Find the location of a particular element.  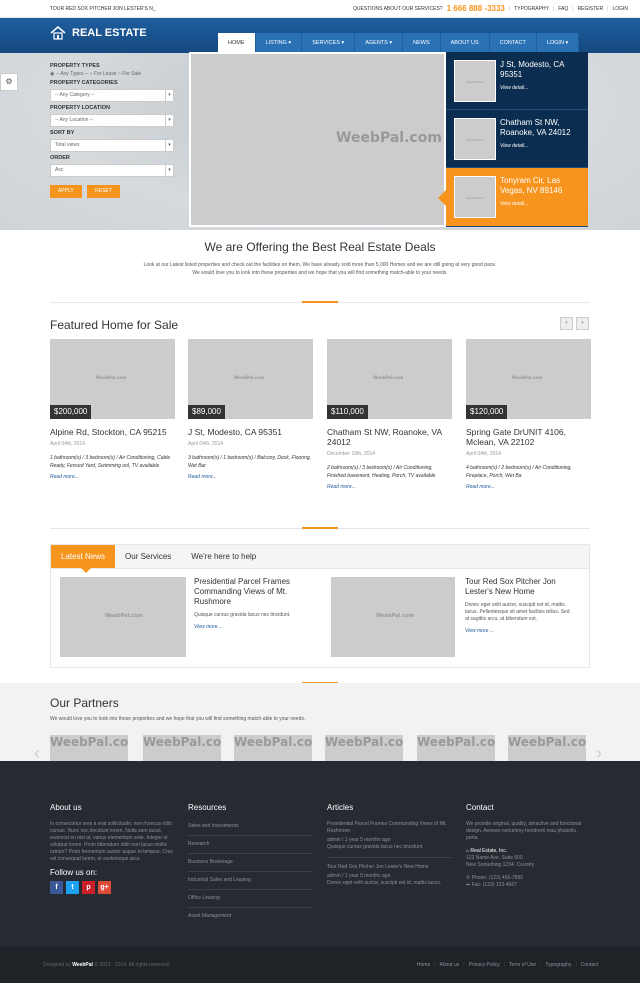

next-arrow-button: › is located at coordinates (582, 323).